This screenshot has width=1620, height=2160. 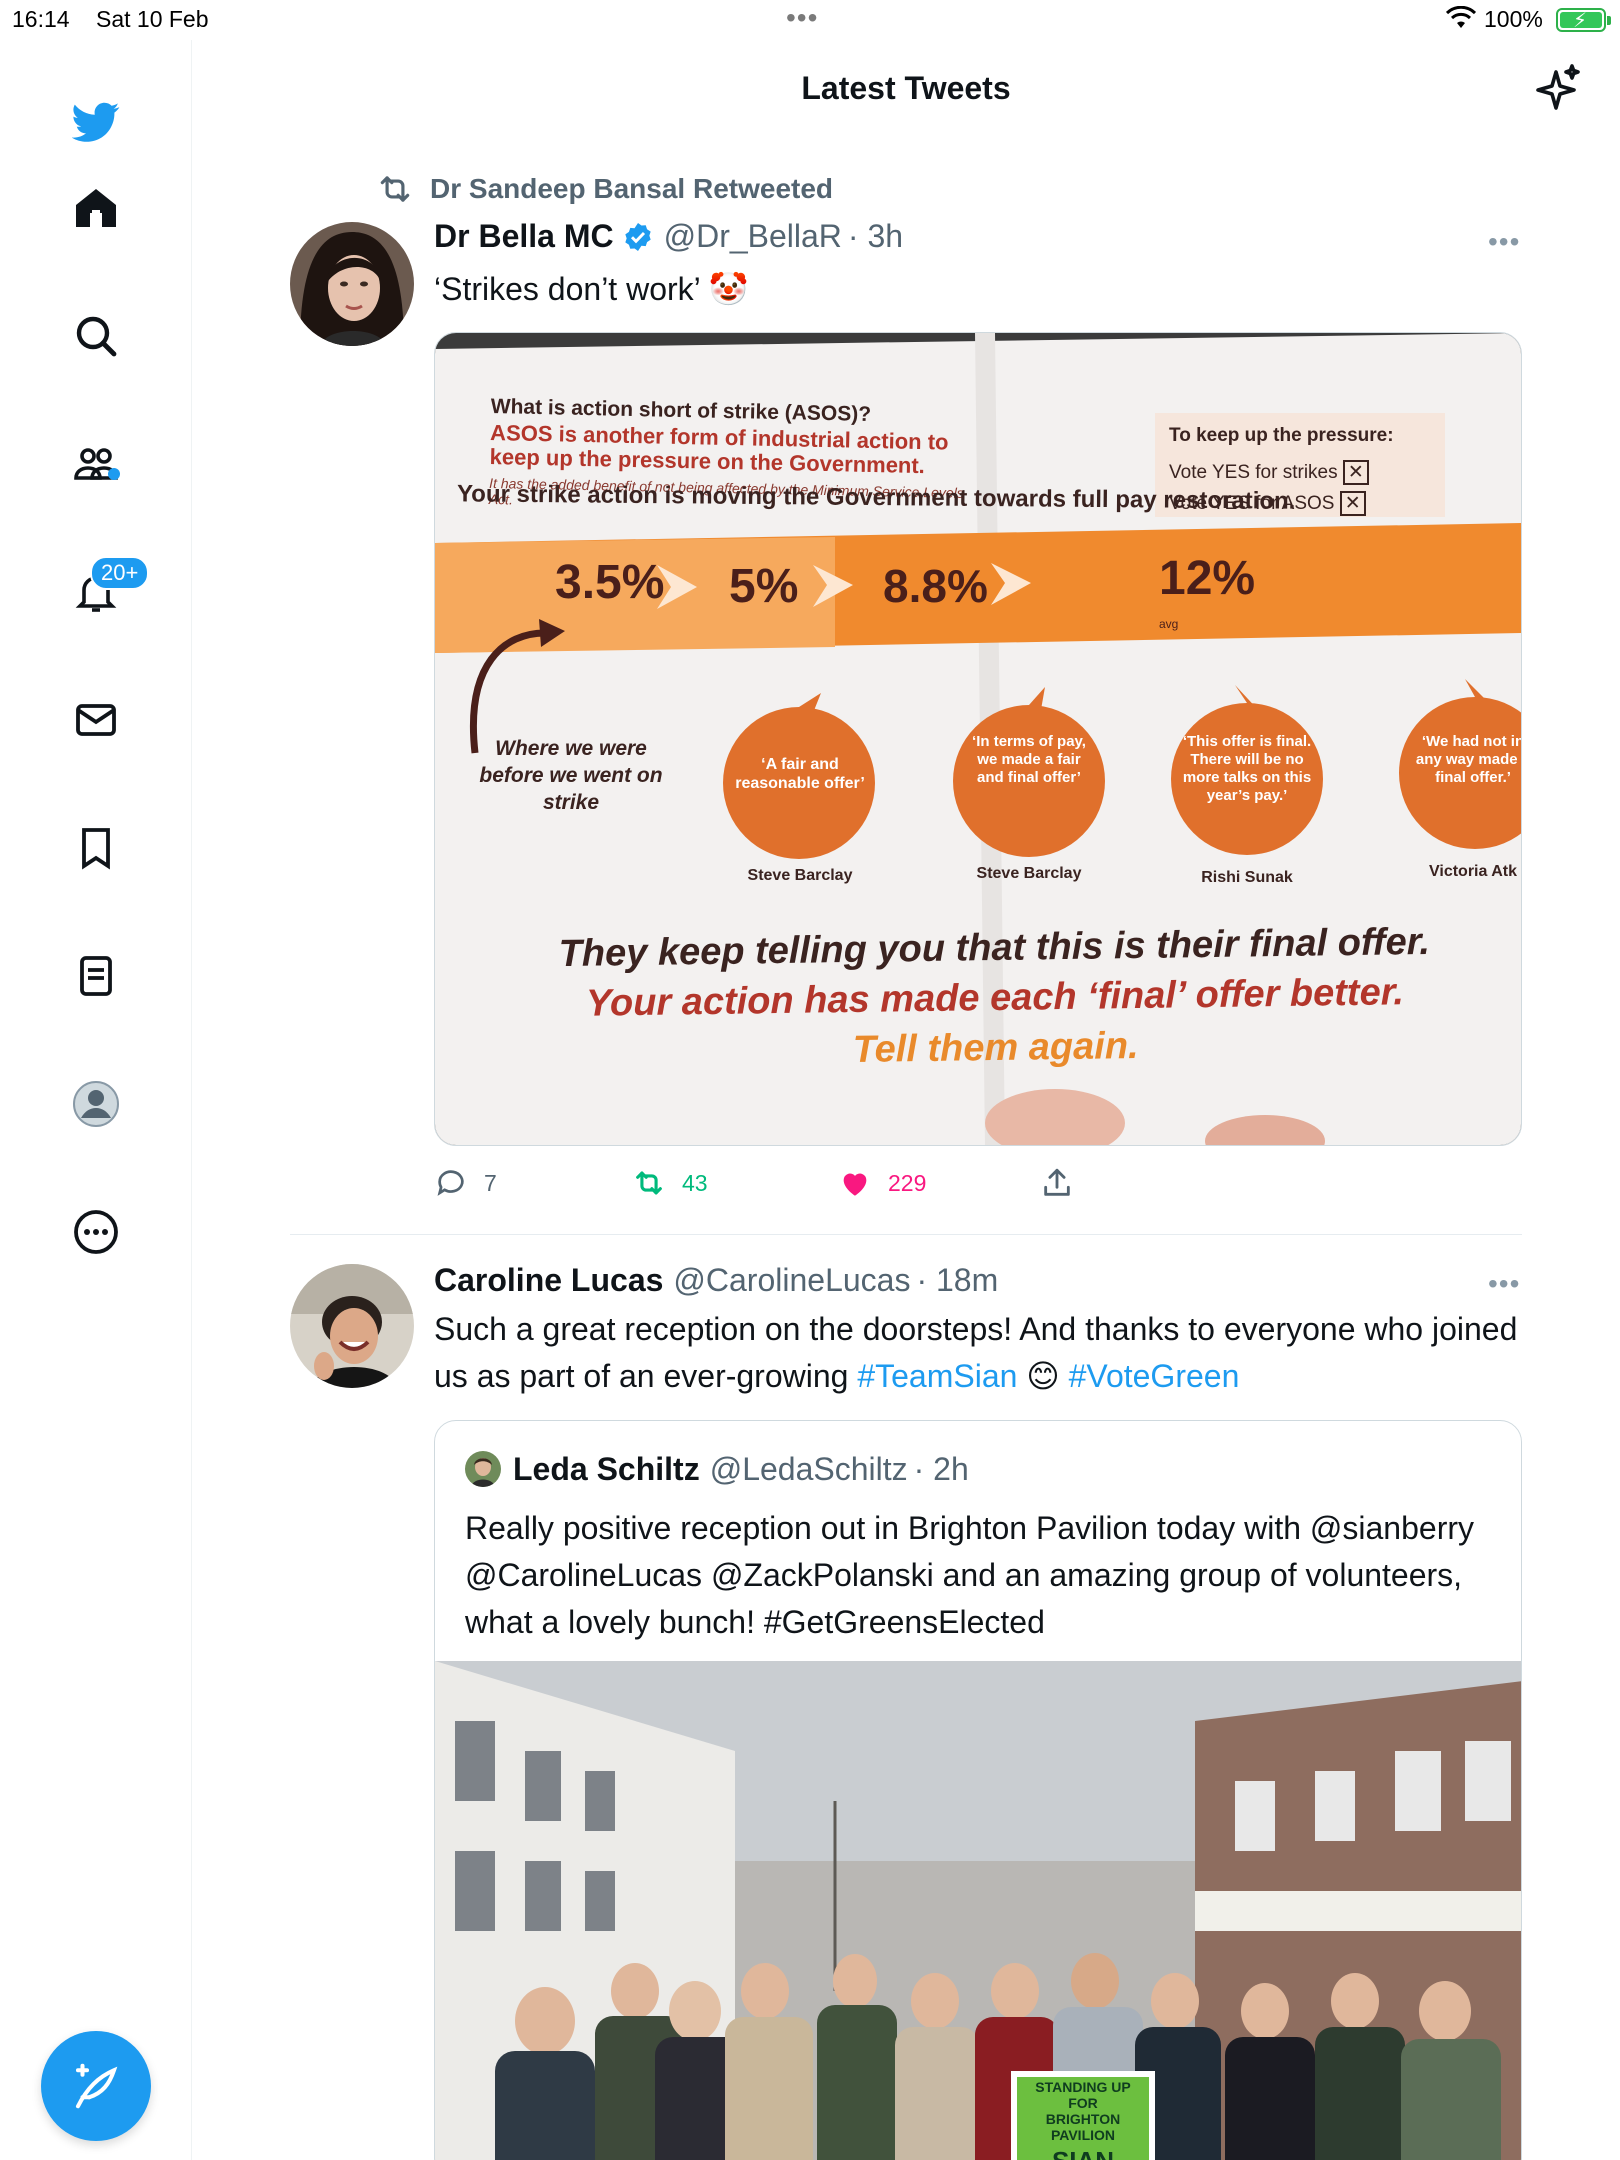 I want to click on twitter-logo-icon, so click(x=96, y=122).